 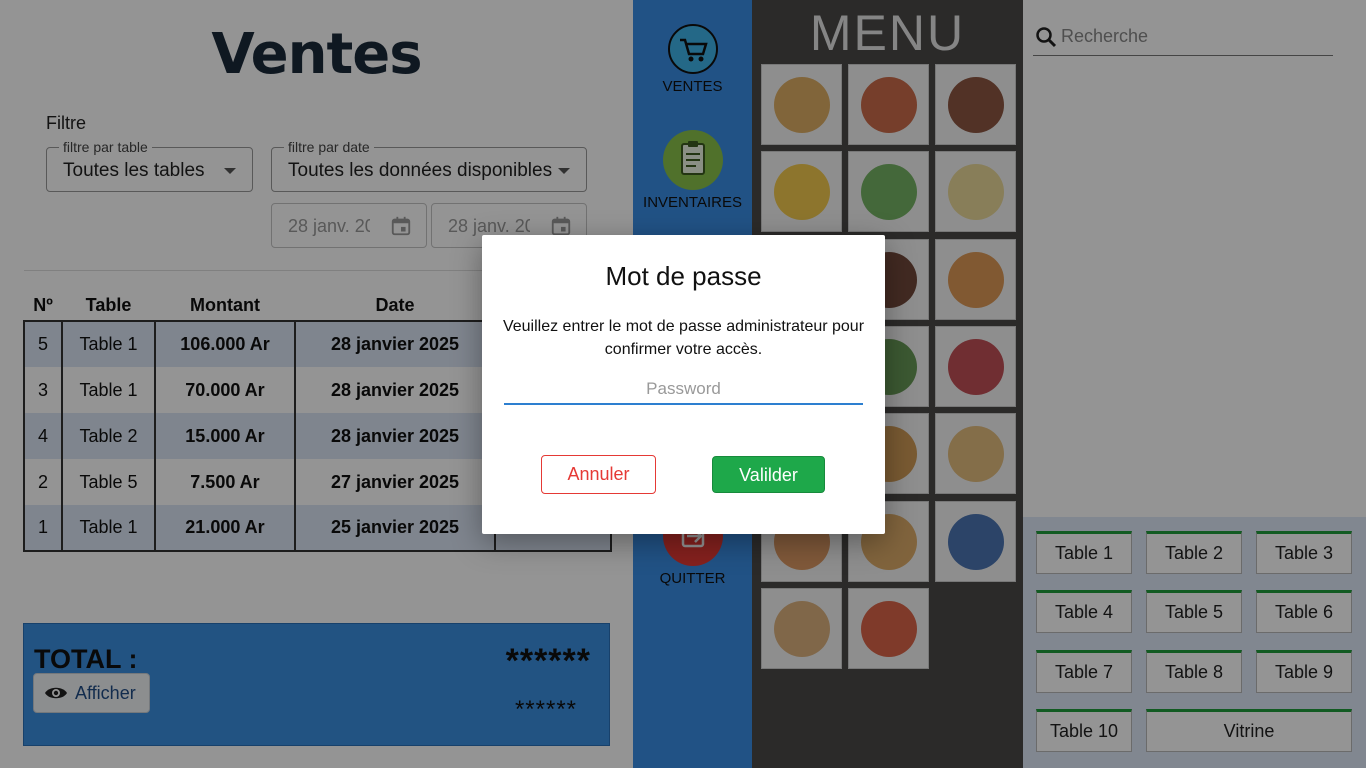 What do you see at coordinates (683, 390) in the screenshot?
I see `password-field` at bounding box center [683, 390].